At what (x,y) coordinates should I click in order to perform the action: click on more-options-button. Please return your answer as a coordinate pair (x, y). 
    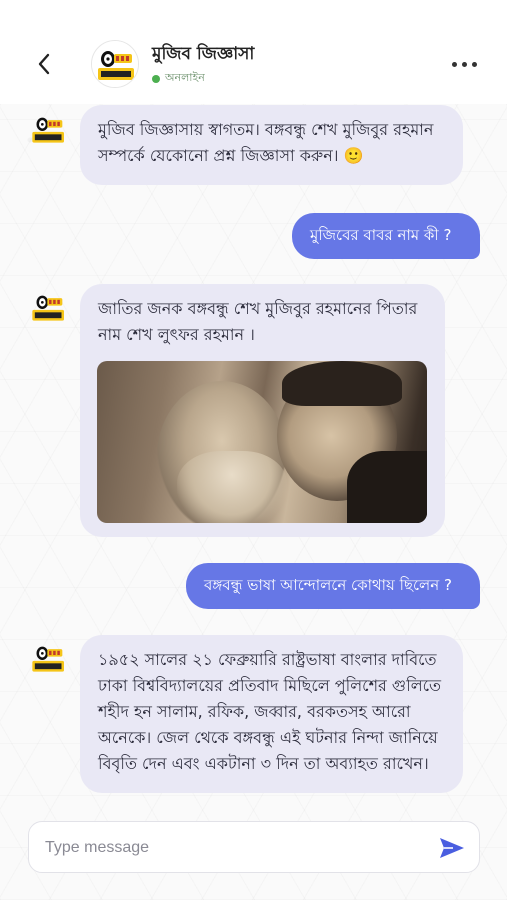
    Looking at the image, I should click on (464, 64).